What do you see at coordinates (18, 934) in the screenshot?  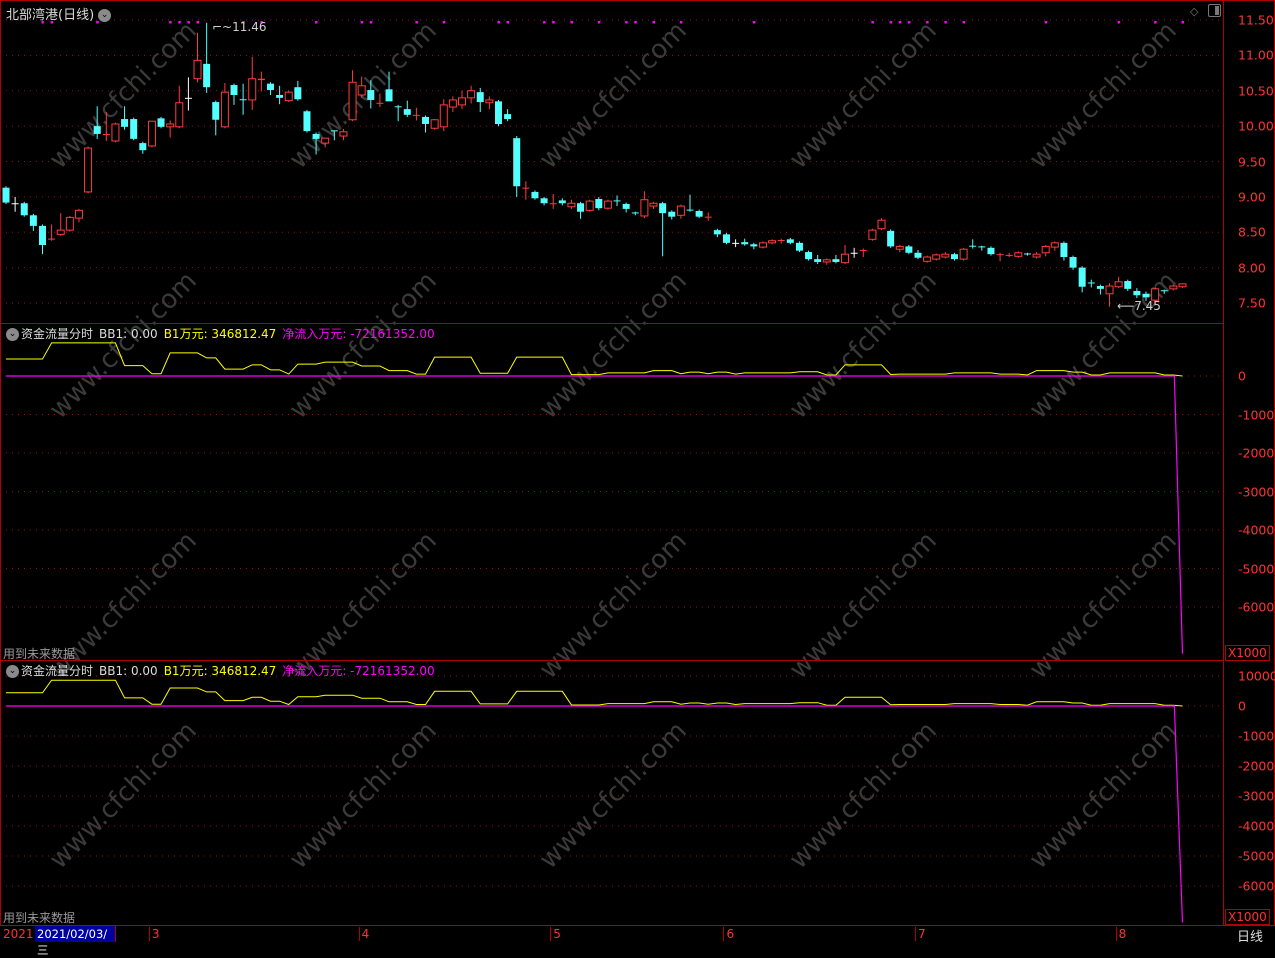 I see `time-axis-year: 2021` at bounding box center [18, 934].